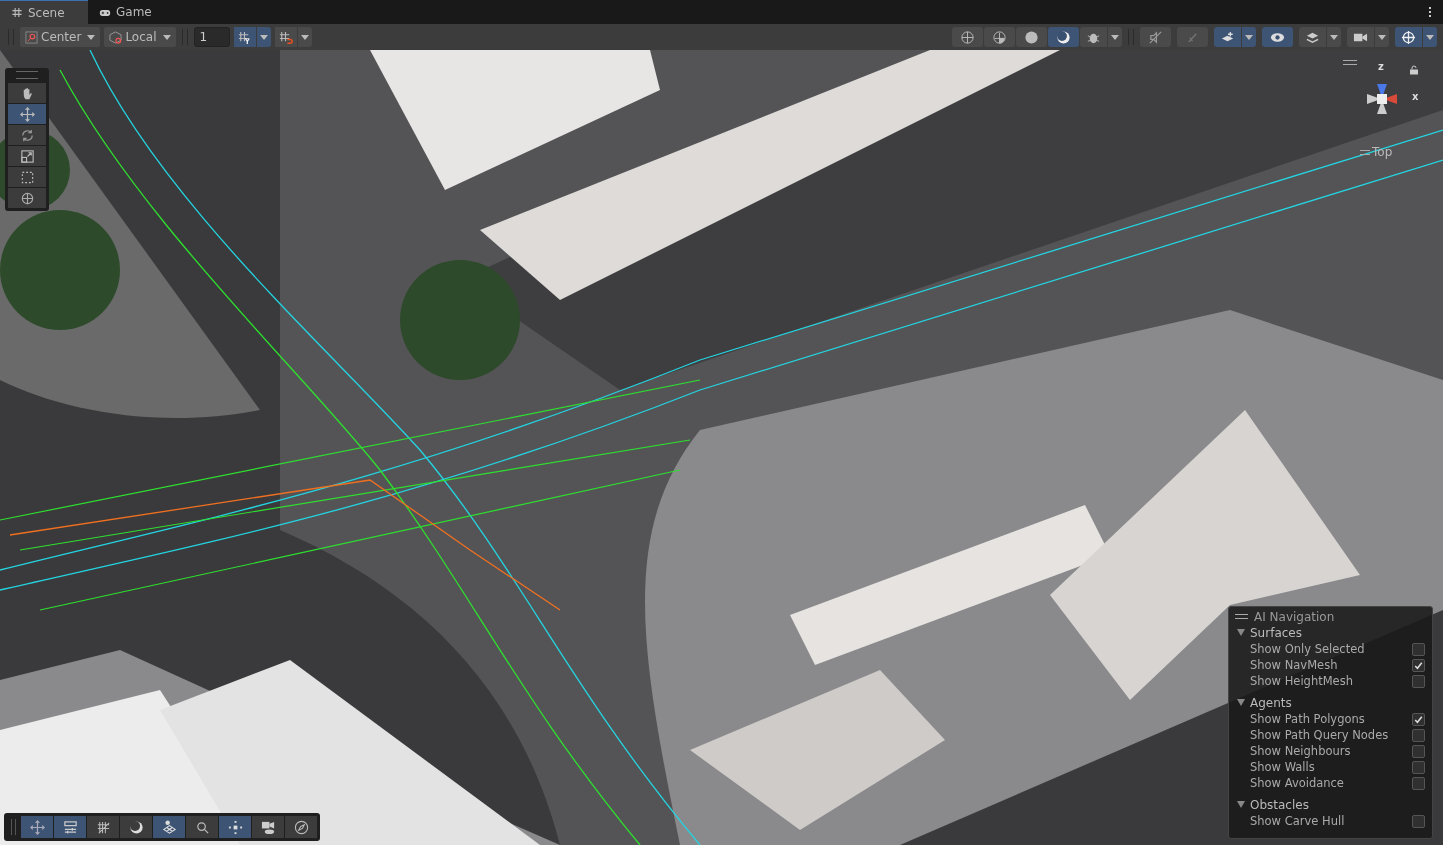  What do you see at coordinates (44, 12) in the screenshot?
I see `scene-tab: Scene` at bounding box center [44, 12].